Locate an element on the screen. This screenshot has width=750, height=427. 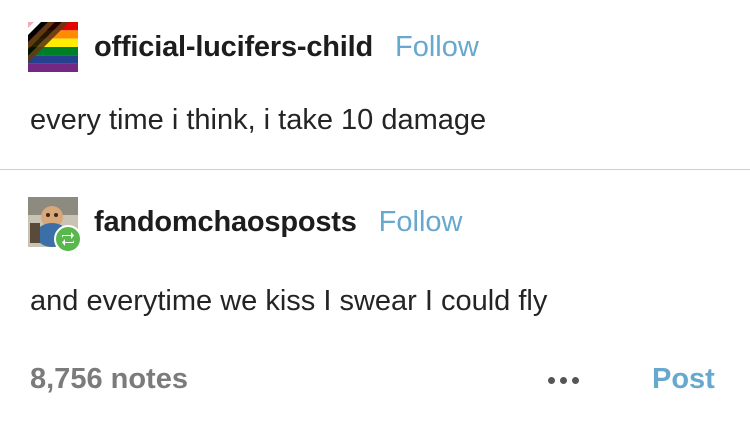
post-header: official-lucifers-child Follow is located at coordinates (253, 47).